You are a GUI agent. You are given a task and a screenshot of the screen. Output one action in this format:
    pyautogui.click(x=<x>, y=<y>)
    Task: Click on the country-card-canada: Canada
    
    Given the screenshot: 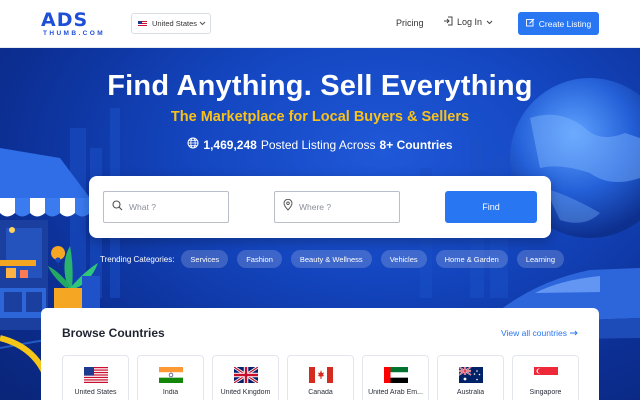 What is the action you would take?
    pyautogui.click(x=320, y=377)
    